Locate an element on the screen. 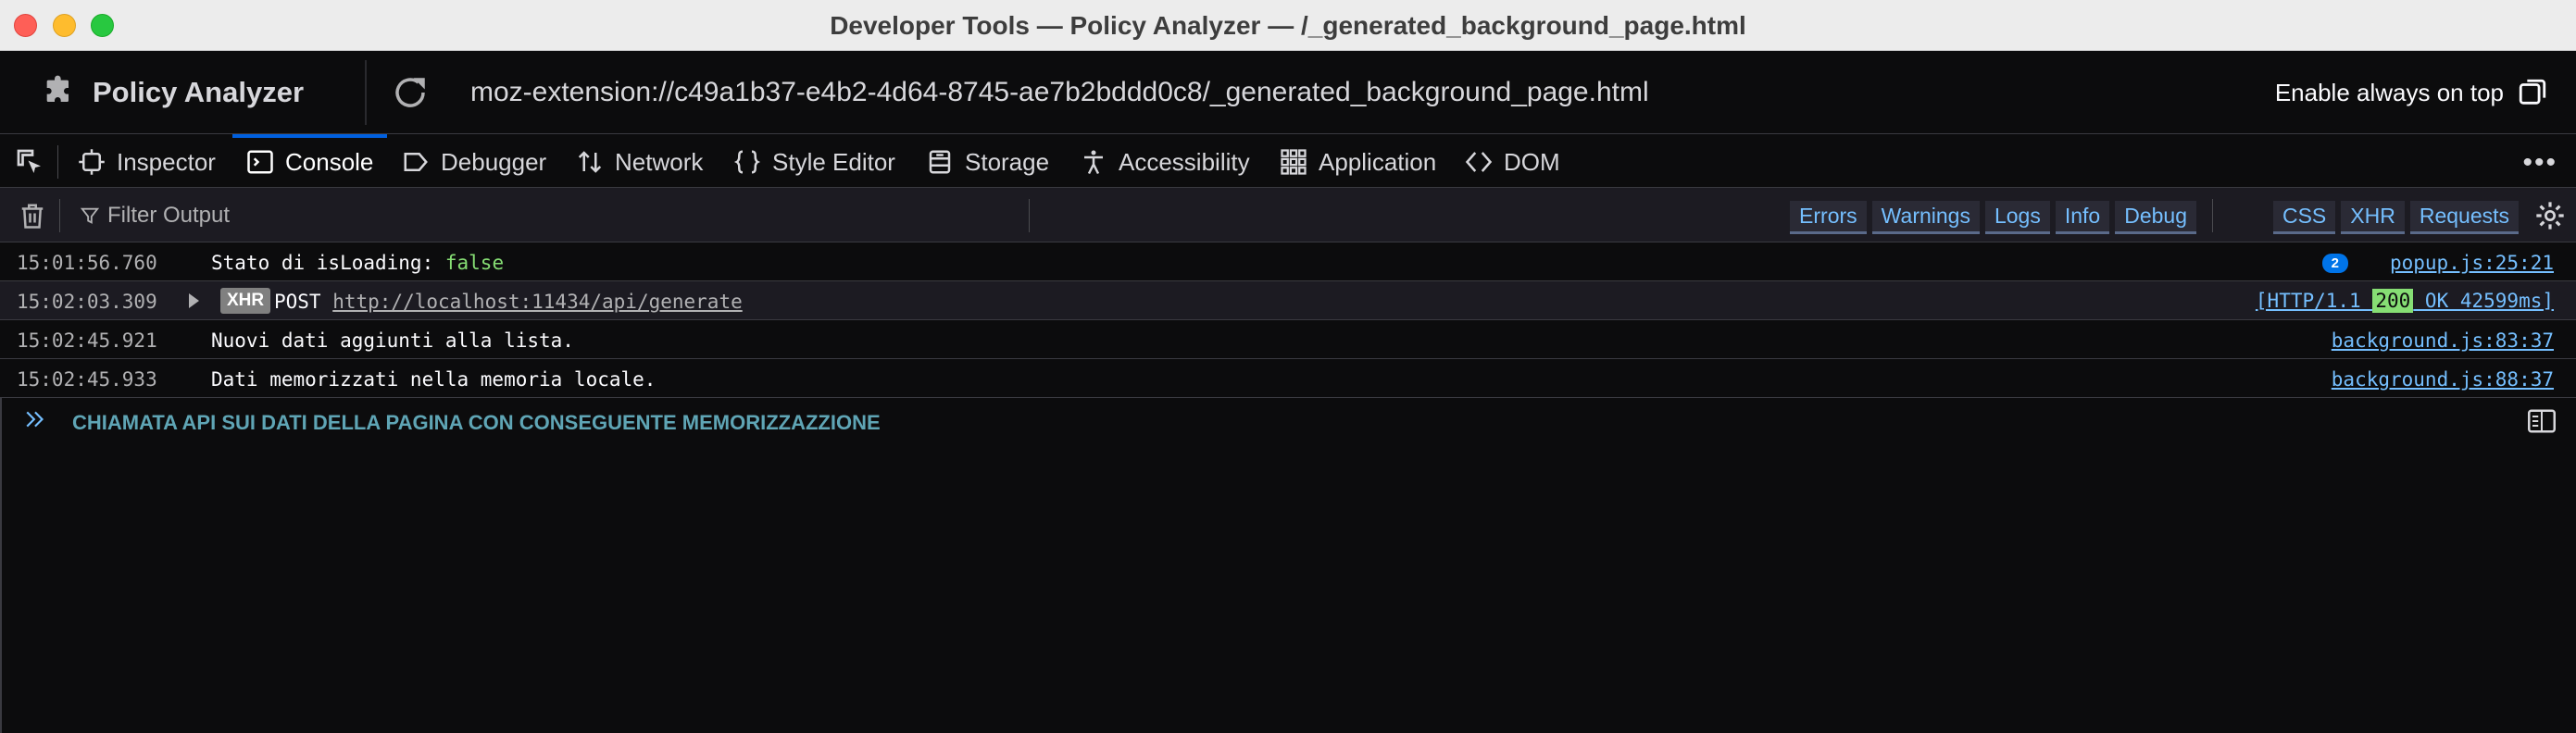 This screenshot has width=2576, height=733. url-divider is located at coordinates (366, 92).